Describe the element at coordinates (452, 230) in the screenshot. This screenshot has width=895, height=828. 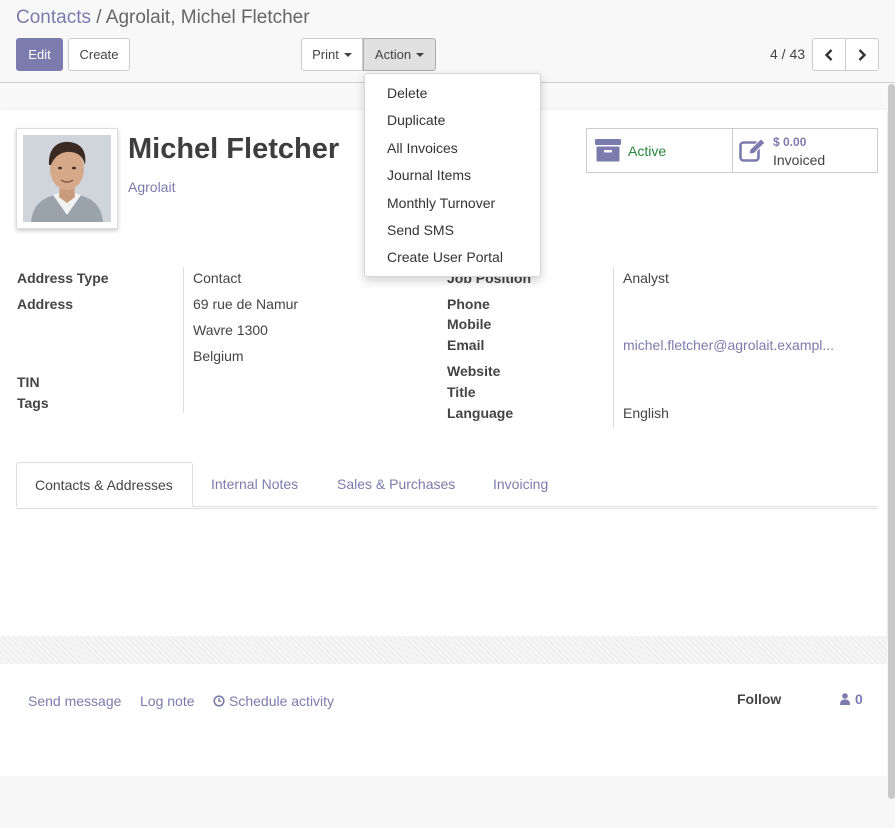
I see `menu-item-send-sms: Send SMS` at that location.